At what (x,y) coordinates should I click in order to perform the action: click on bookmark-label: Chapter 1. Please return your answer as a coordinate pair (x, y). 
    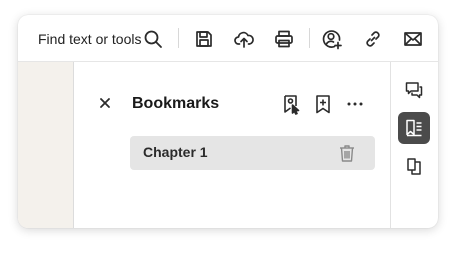
    Looking at the image, I should click on (175, 152).